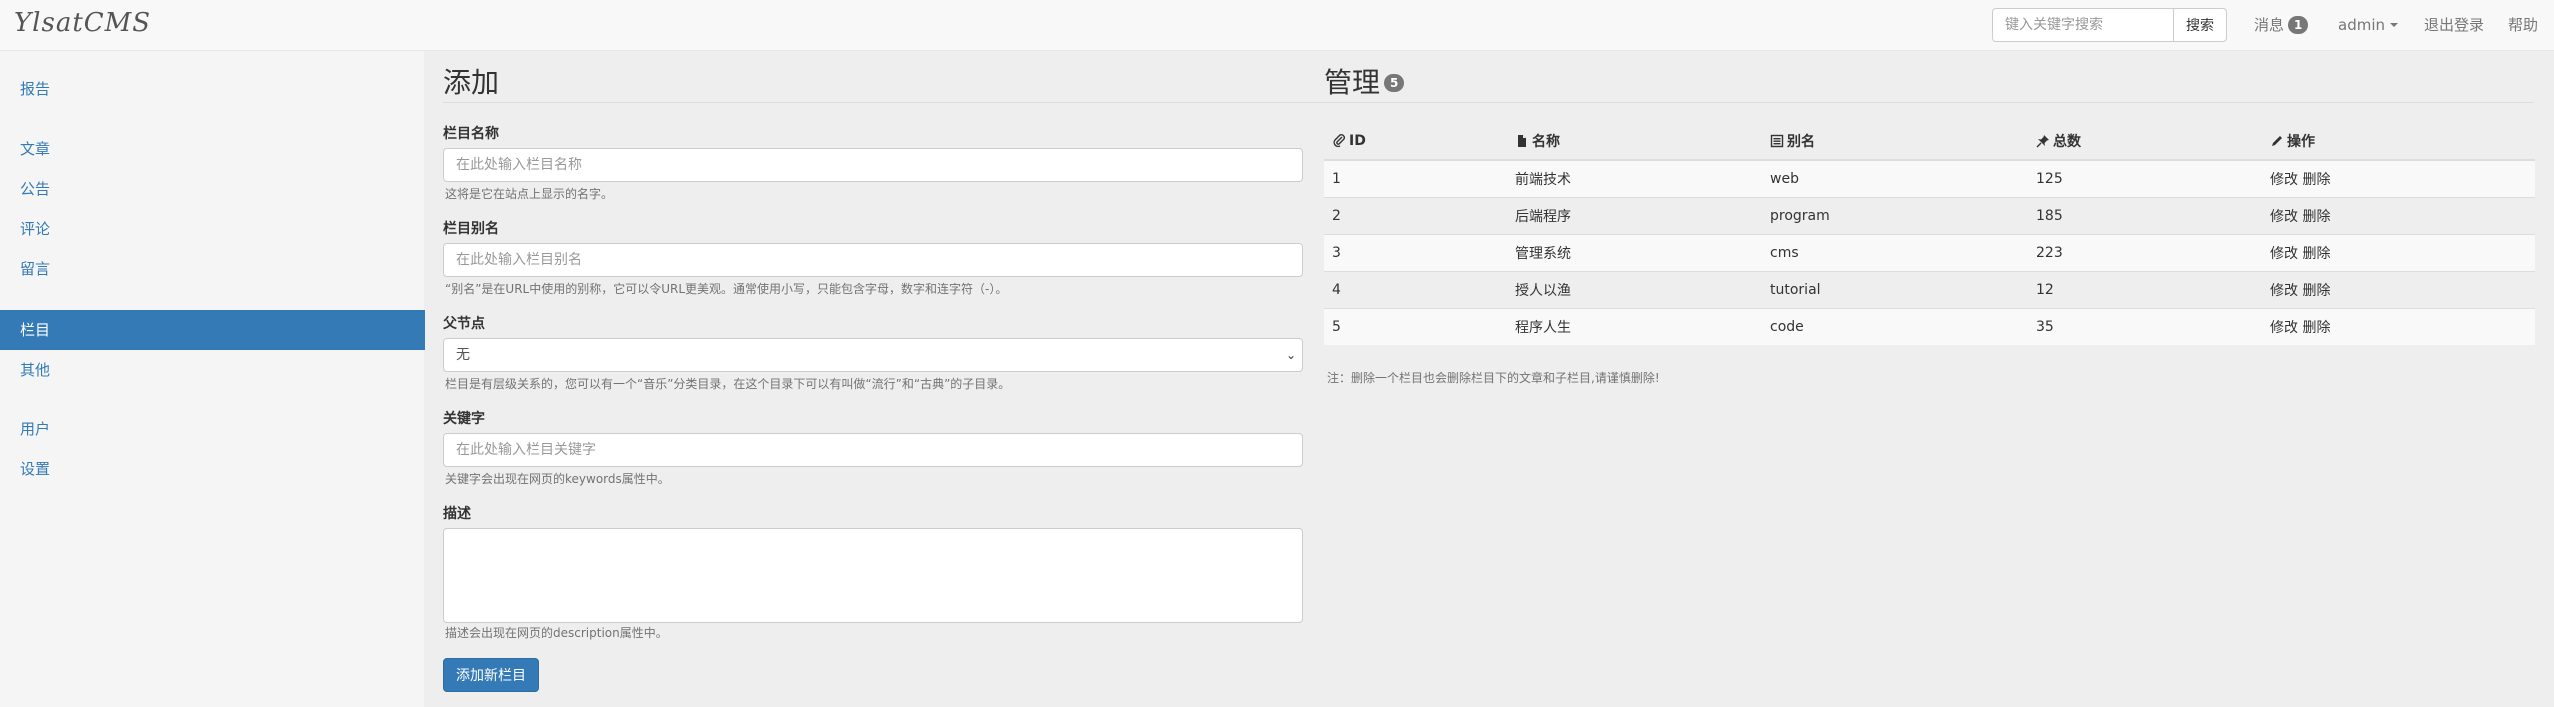  I want to click on table-row: 3 管理系统 cms 223 修改 删除, so click(1929, 252).